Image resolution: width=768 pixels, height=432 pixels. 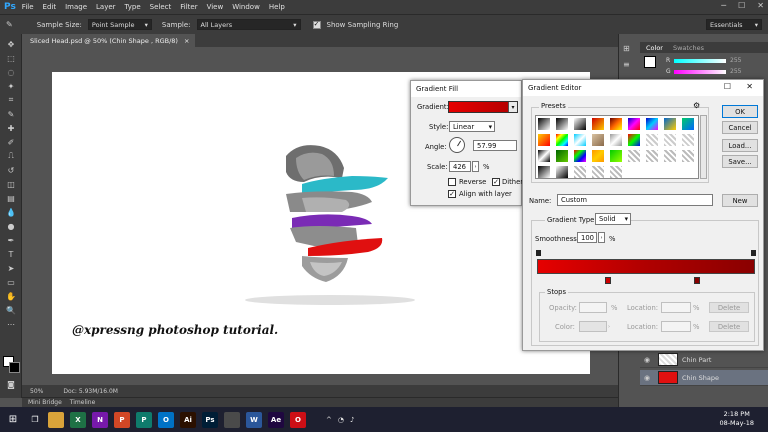 I want to click on scale-input: 426, so click(x=460, y=166).